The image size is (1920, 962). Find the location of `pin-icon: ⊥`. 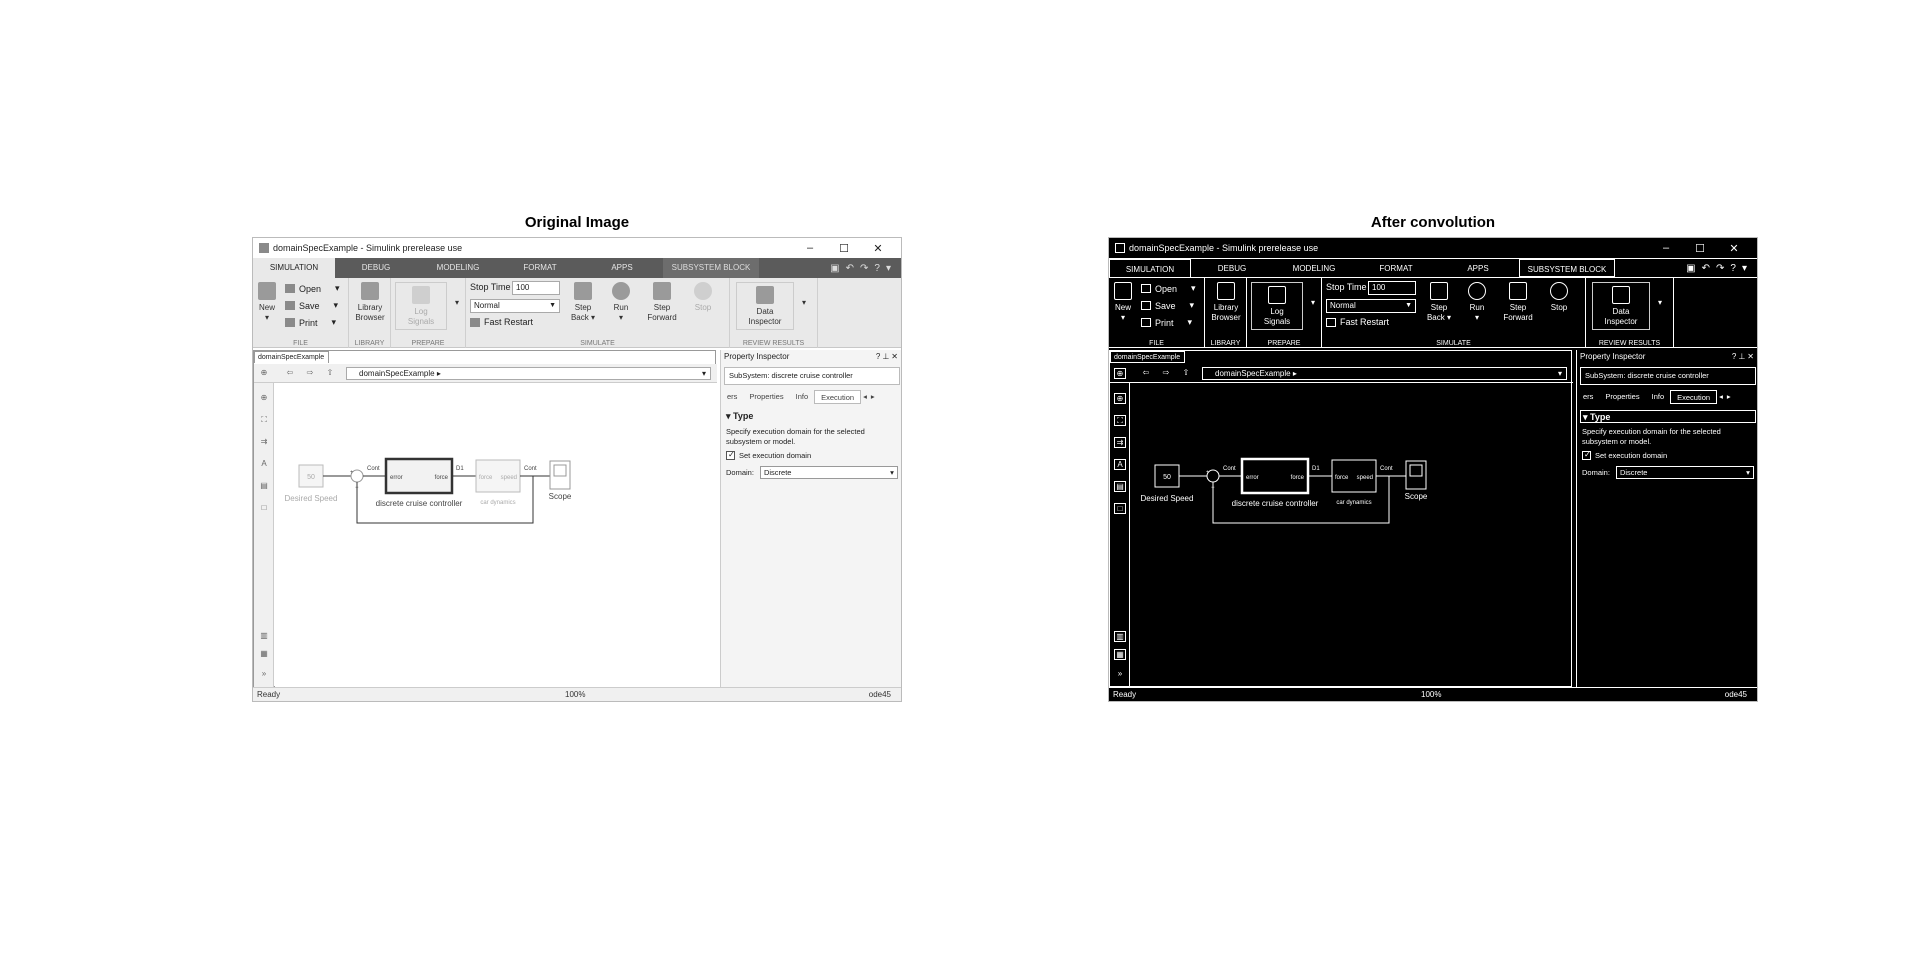

pin-icon: ⊥ is located at coordinates (886, 356).